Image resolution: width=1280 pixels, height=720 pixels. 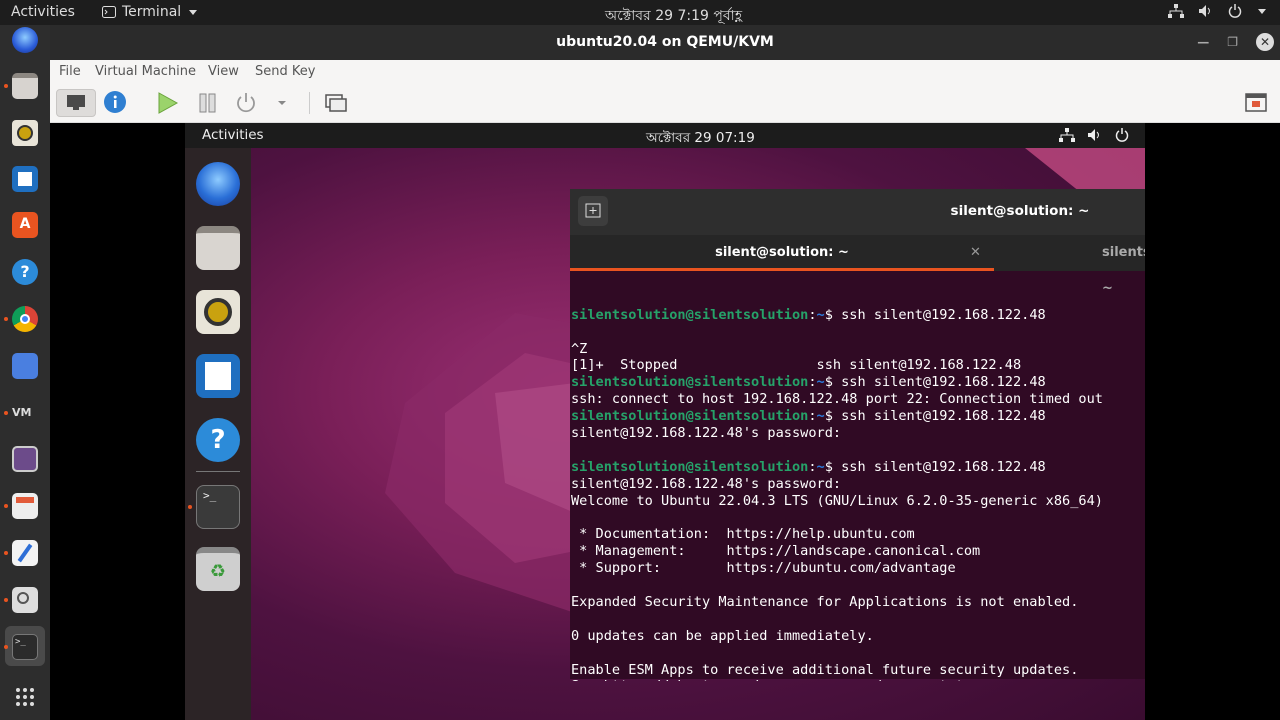 I want to click on screenshot-icon, so click(x=25, y=366).